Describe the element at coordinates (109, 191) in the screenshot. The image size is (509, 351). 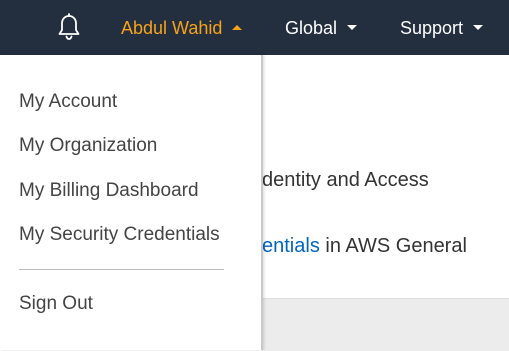
I see `menu-item-my-billing-dashboard: My Billing Dashboard` at that location.